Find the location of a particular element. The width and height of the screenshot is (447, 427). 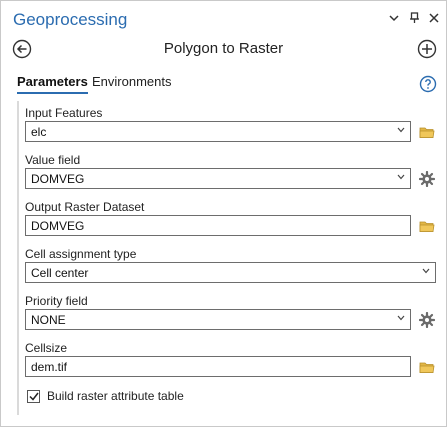

priority-field-value: NONE is located at coordinates (48, 320).